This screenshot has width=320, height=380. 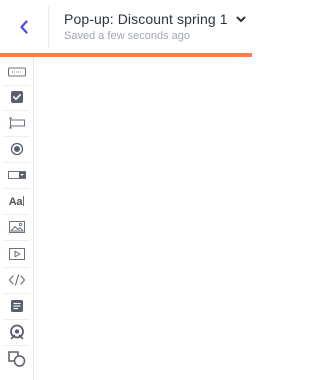 I want to click on tool-html, so click(x=16, y=280).